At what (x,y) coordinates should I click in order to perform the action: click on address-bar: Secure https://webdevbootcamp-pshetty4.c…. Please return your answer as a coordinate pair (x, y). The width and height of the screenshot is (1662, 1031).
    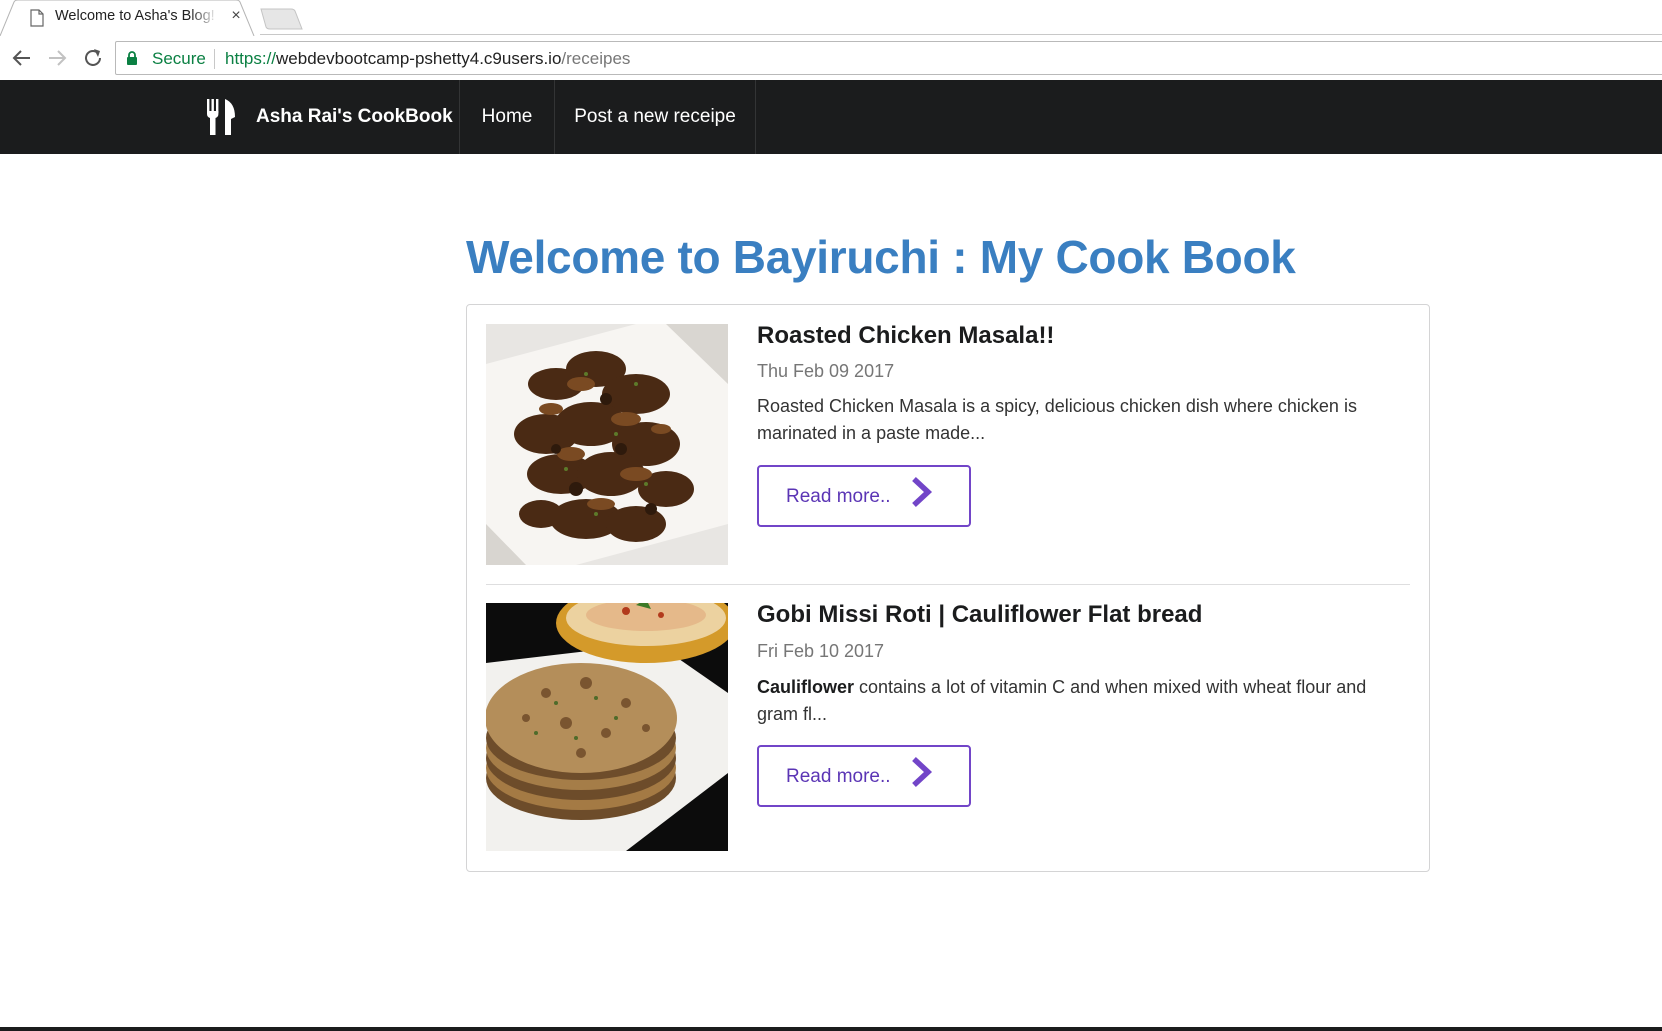
    Looking at the image, I should click on (888, 58).